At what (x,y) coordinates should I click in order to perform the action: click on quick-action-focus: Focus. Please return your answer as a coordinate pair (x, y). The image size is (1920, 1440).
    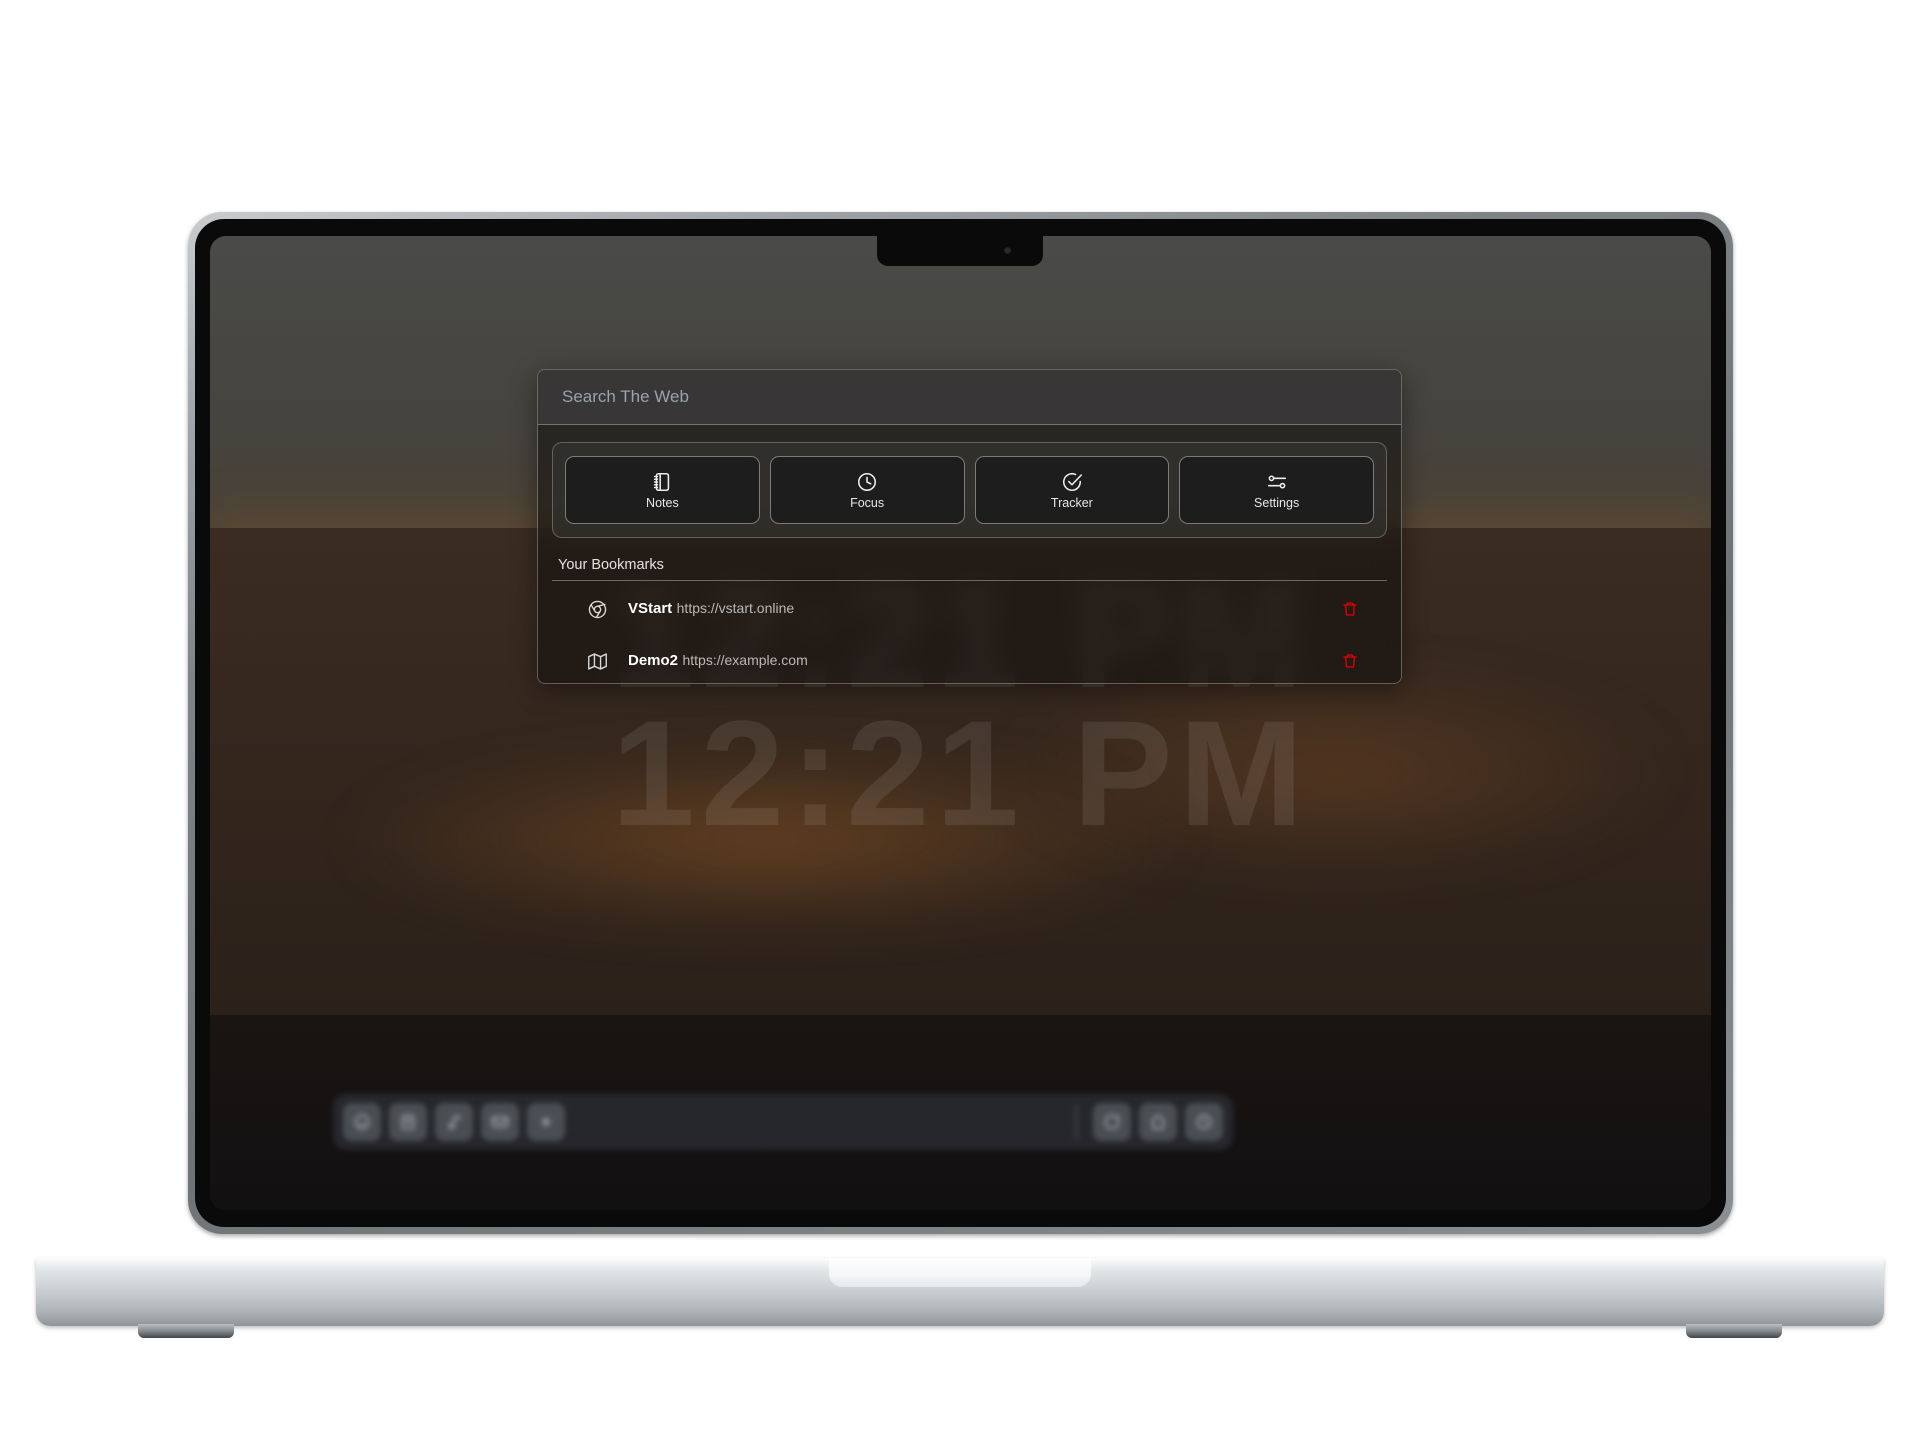
    Looking at the image, I should click on (867, 490).